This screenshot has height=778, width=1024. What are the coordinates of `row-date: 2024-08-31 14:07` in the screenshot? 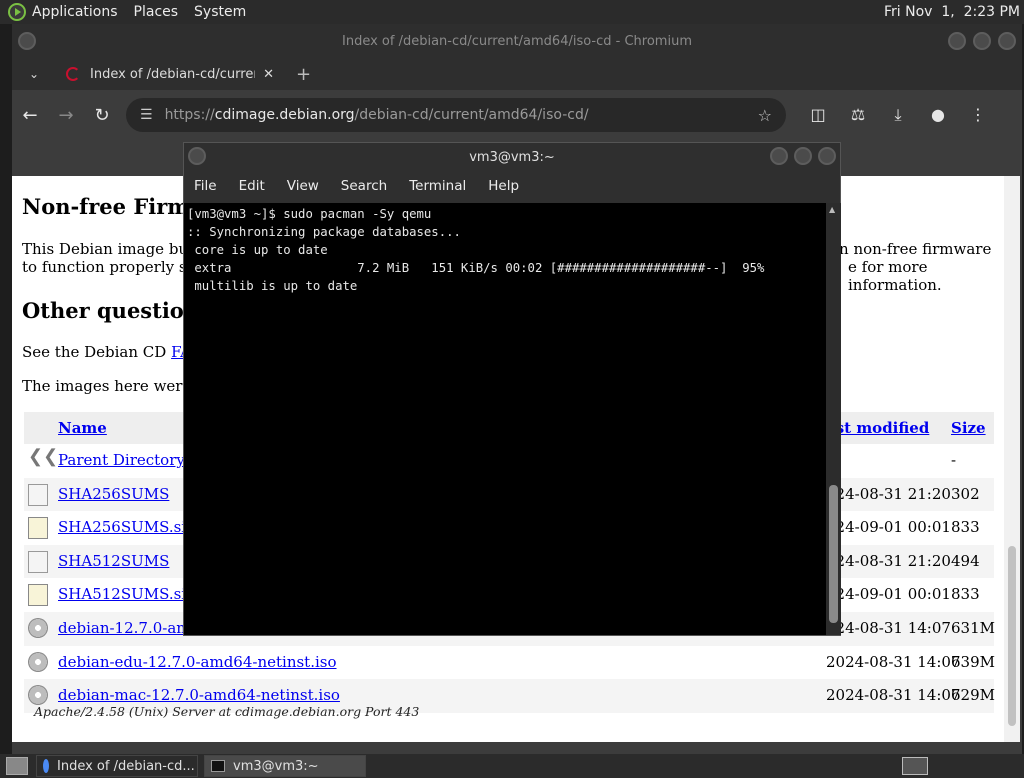 It's located at (893, 661).